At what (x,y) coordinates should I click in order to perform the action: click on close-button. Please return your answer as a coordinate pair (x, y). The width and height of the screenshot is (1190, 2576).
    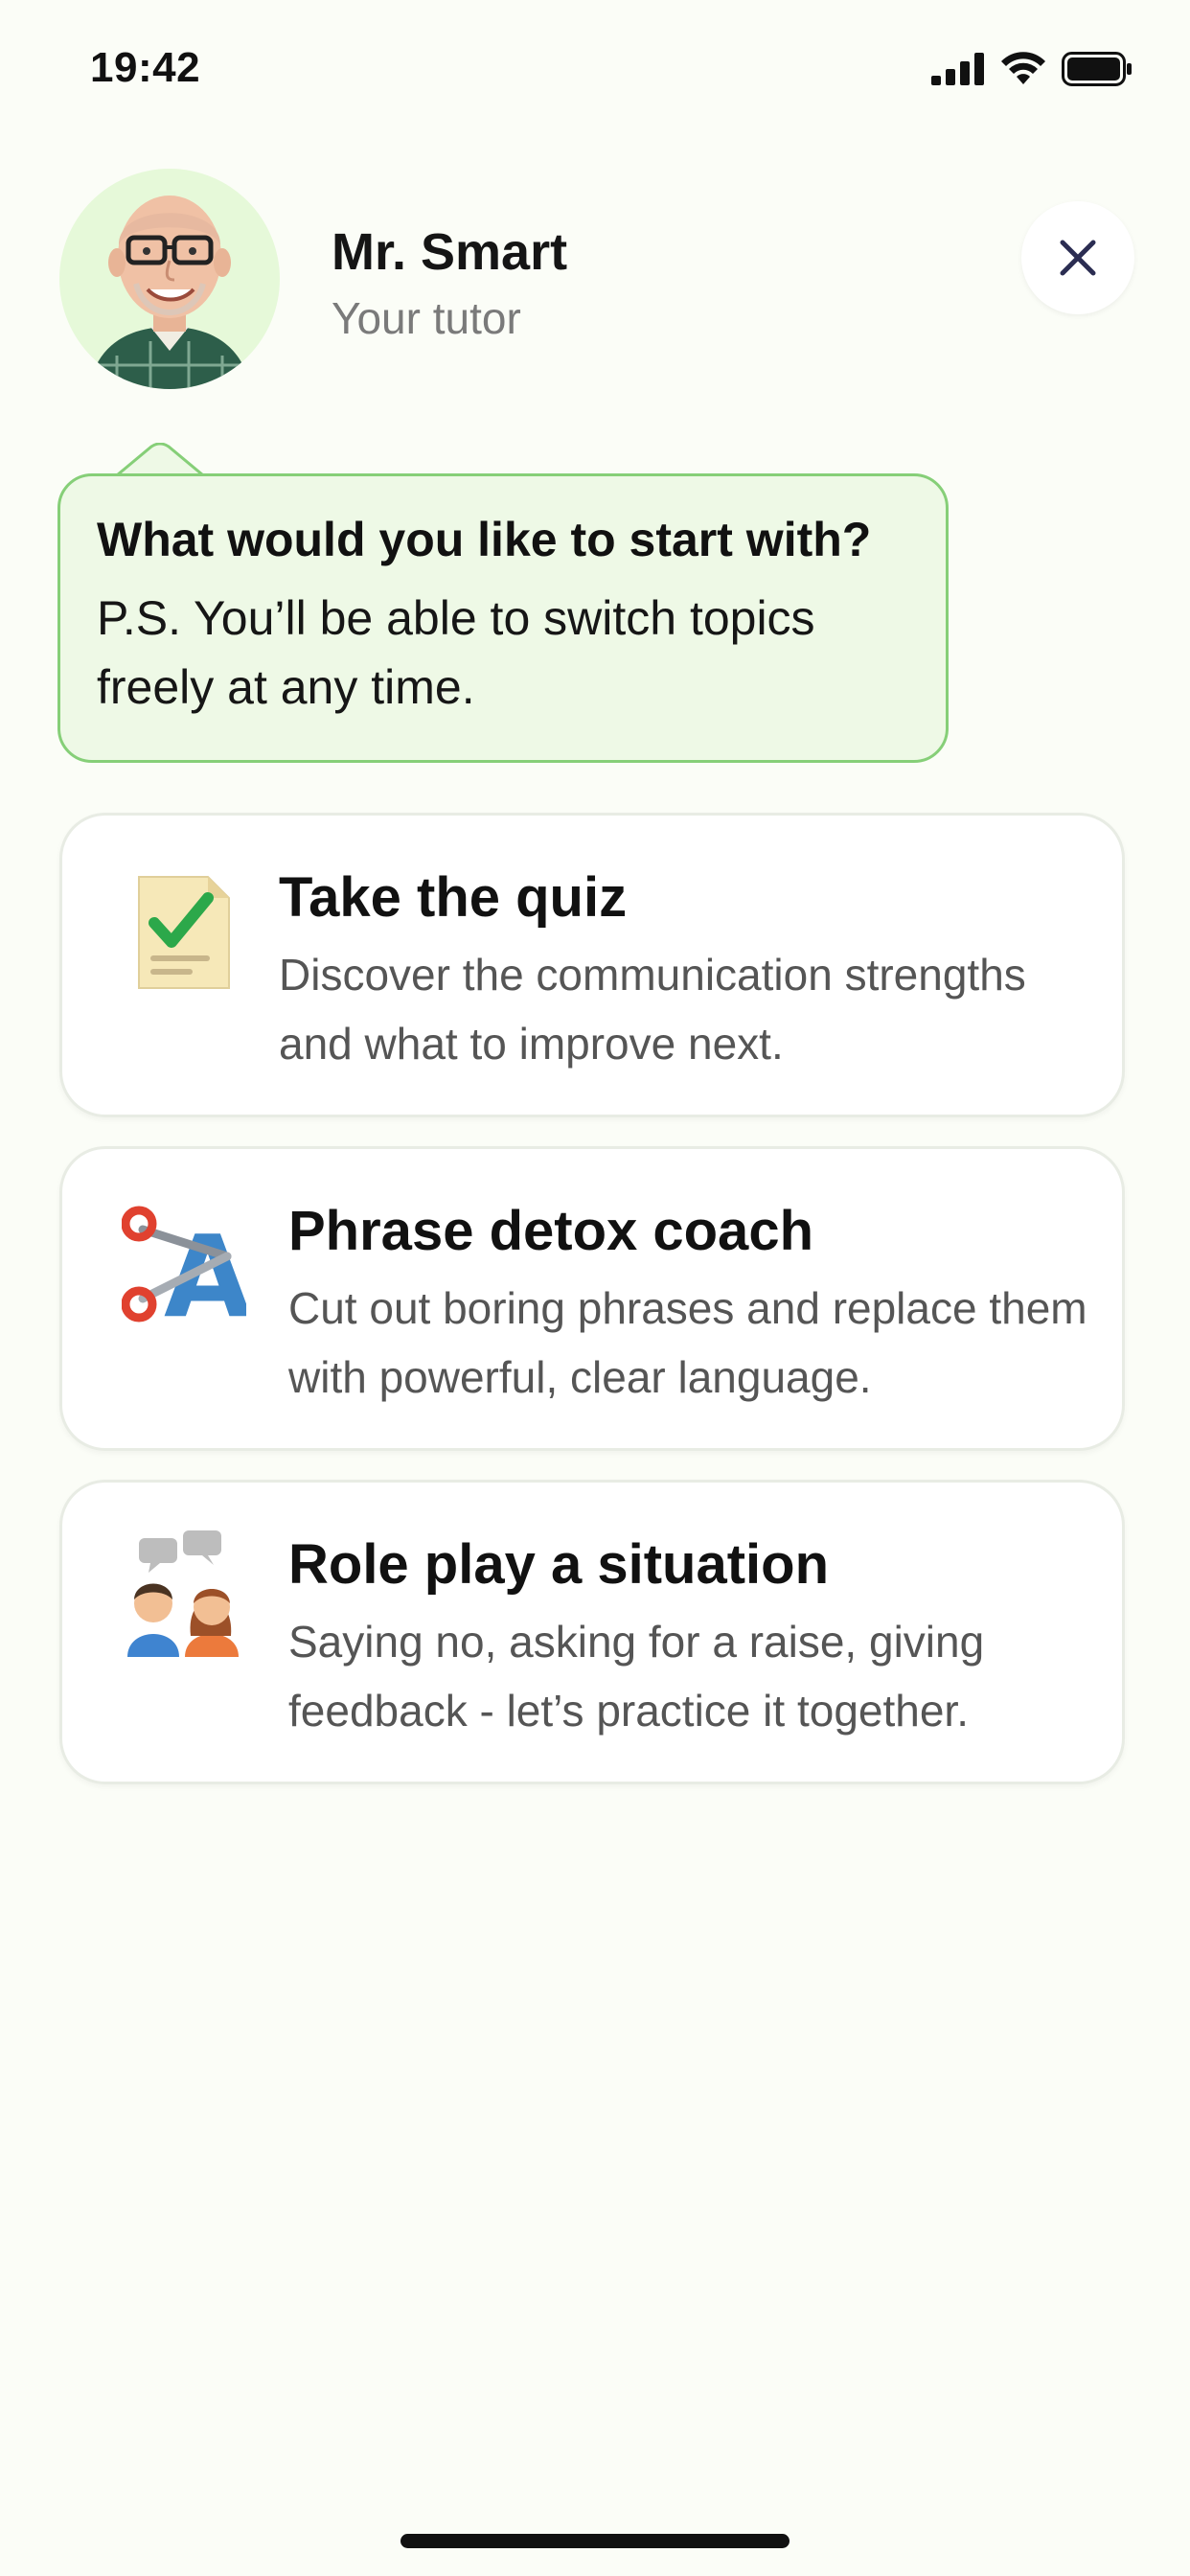
    Looking at the image, I should click on (1077, 257).